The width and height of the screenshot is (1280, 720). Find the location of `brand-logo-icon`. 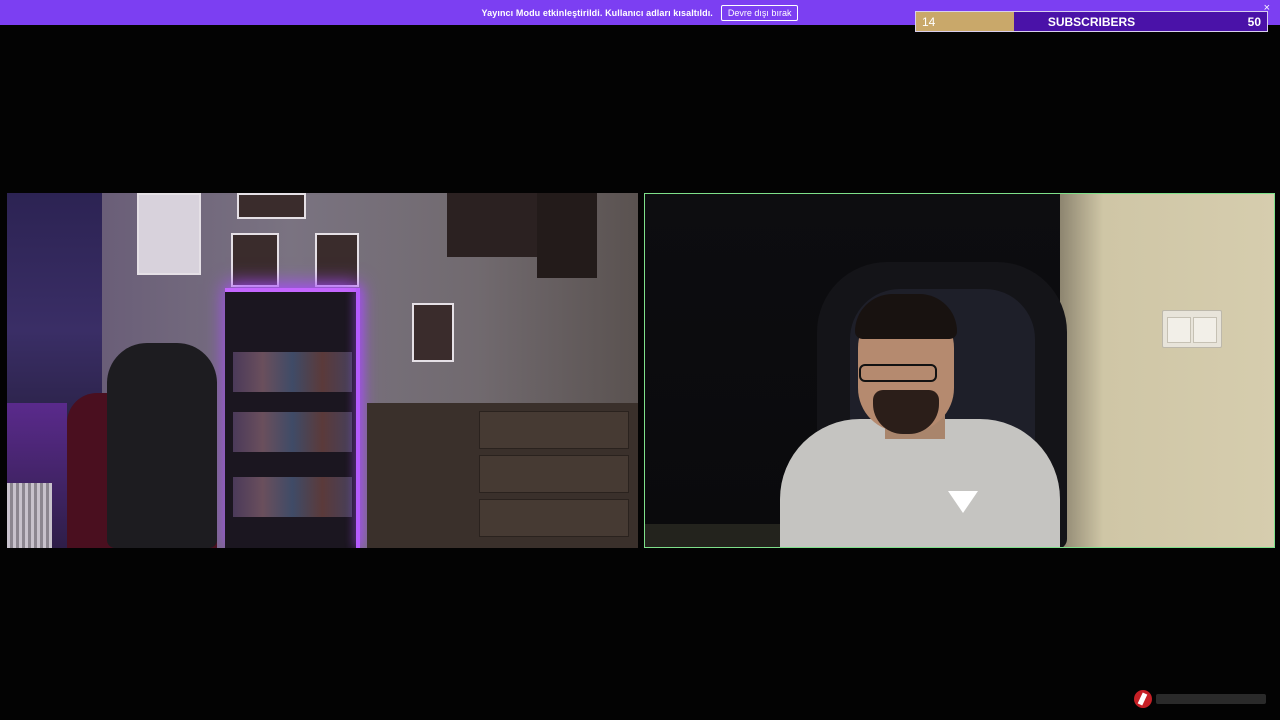

brand-logo-icon is located at coordinates (1143, 699).